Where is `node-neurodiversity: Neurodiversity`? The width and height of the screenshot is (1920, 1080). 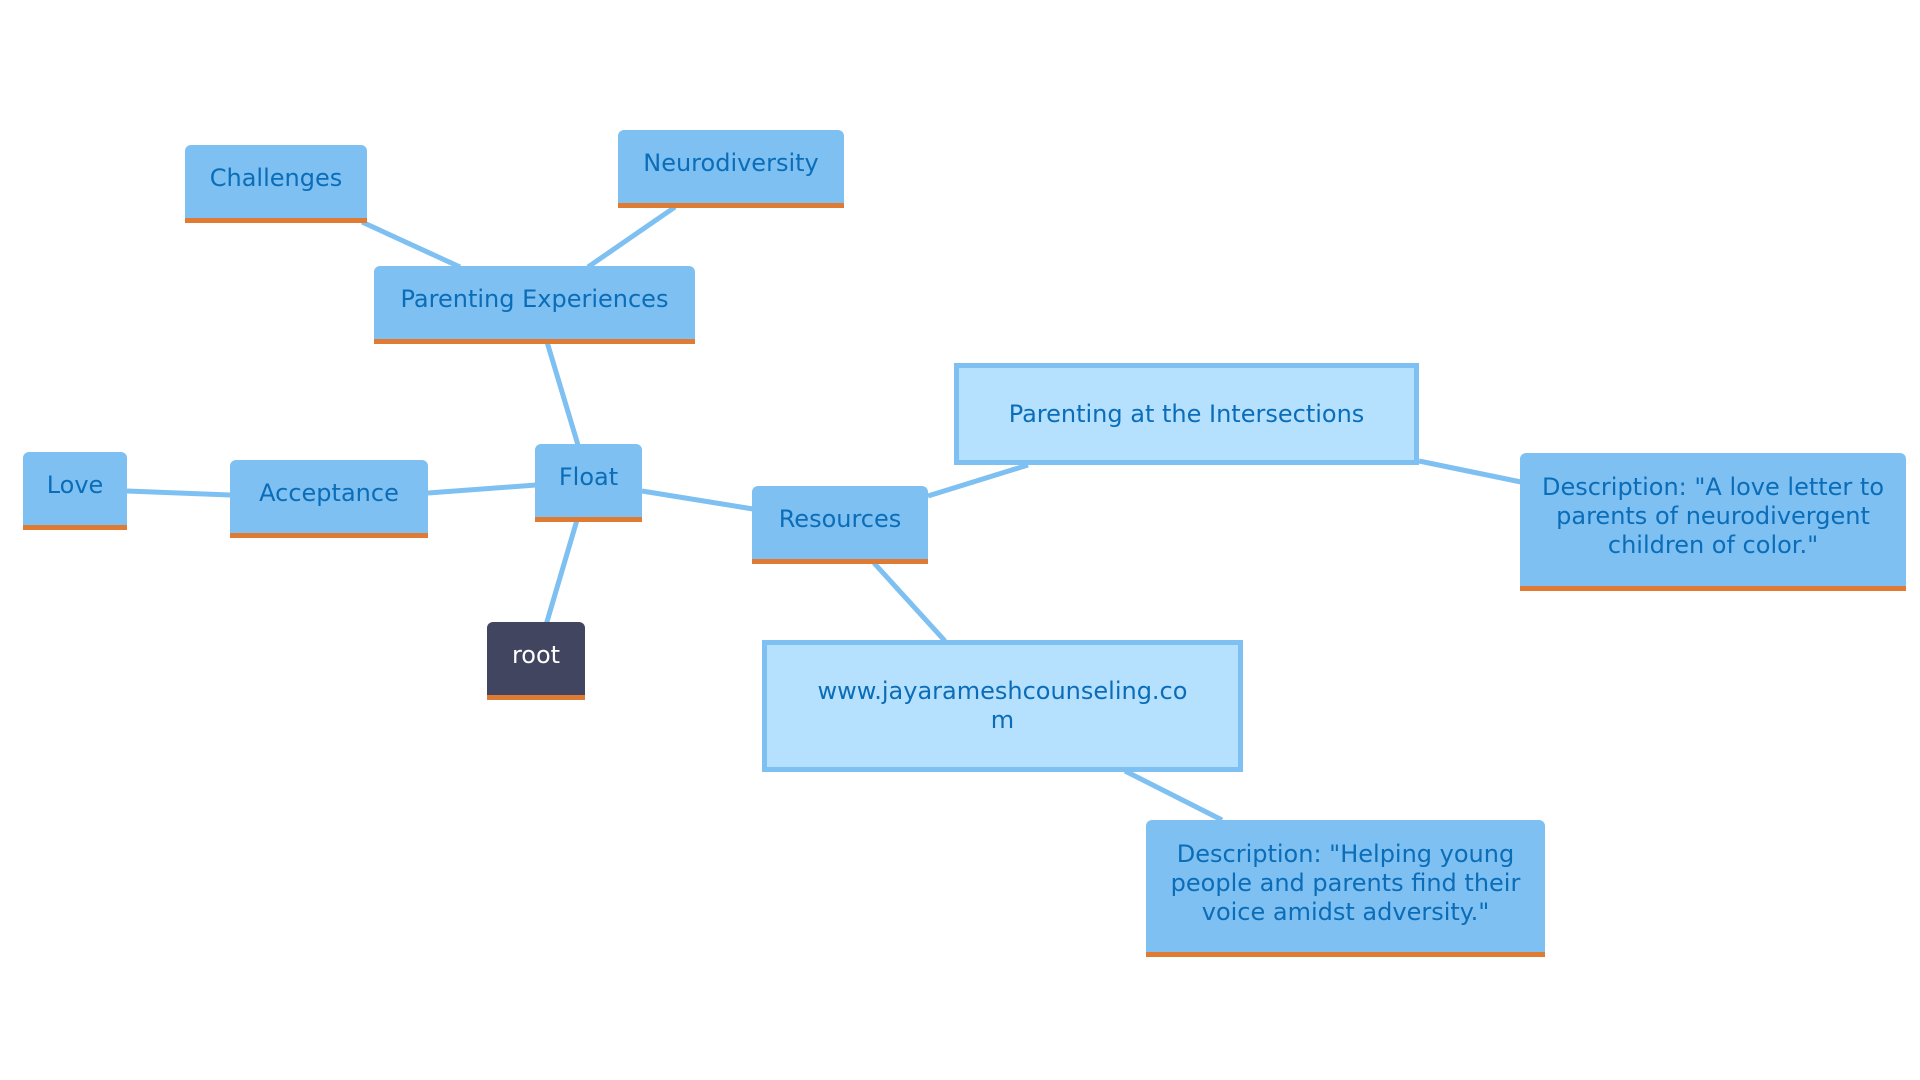
node-neurodiversity: Neurodiversity is located at coordinates (731, 169).